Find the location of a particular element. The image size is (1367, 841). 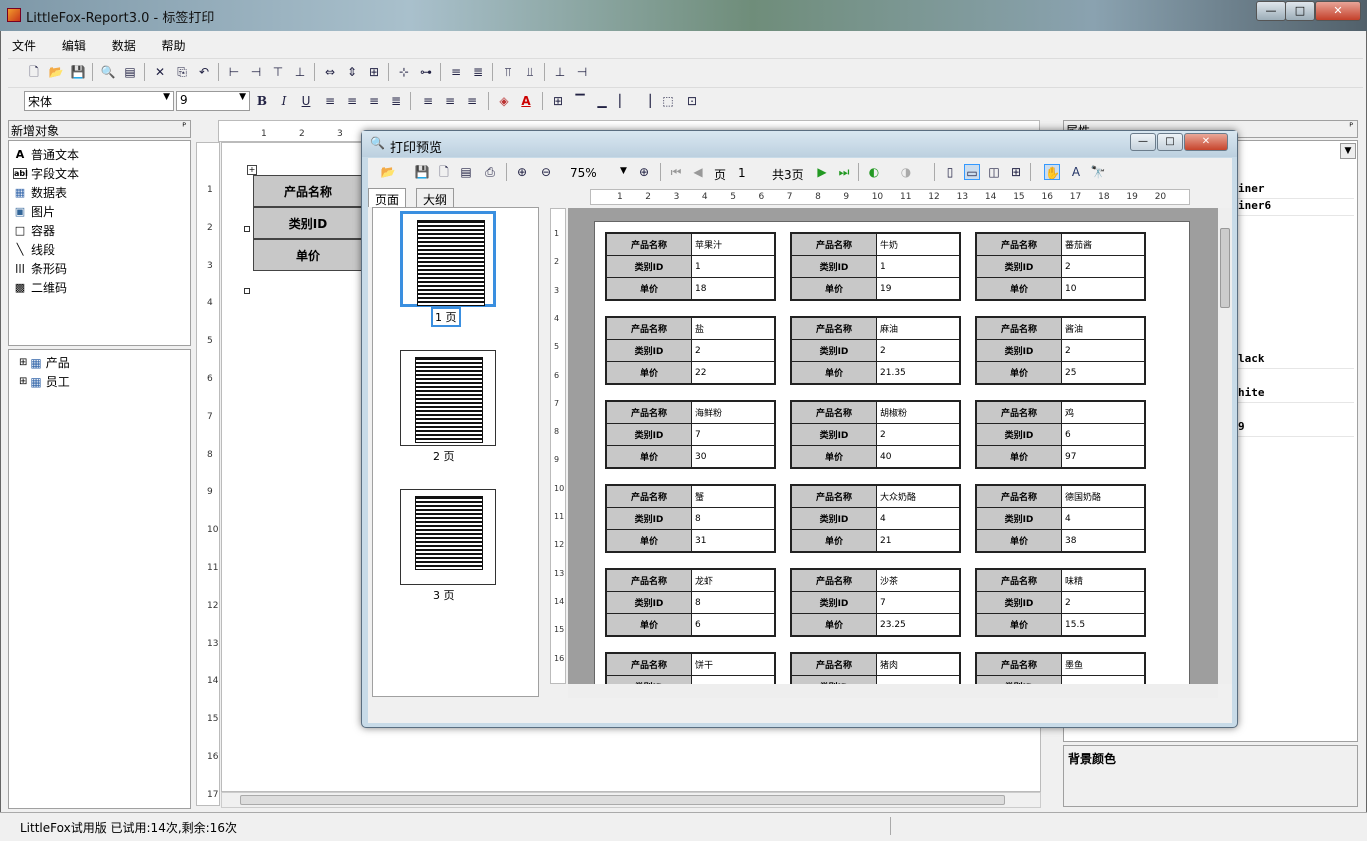

object-plain-text: A 普通文本 is located at coordinates (99, 154).